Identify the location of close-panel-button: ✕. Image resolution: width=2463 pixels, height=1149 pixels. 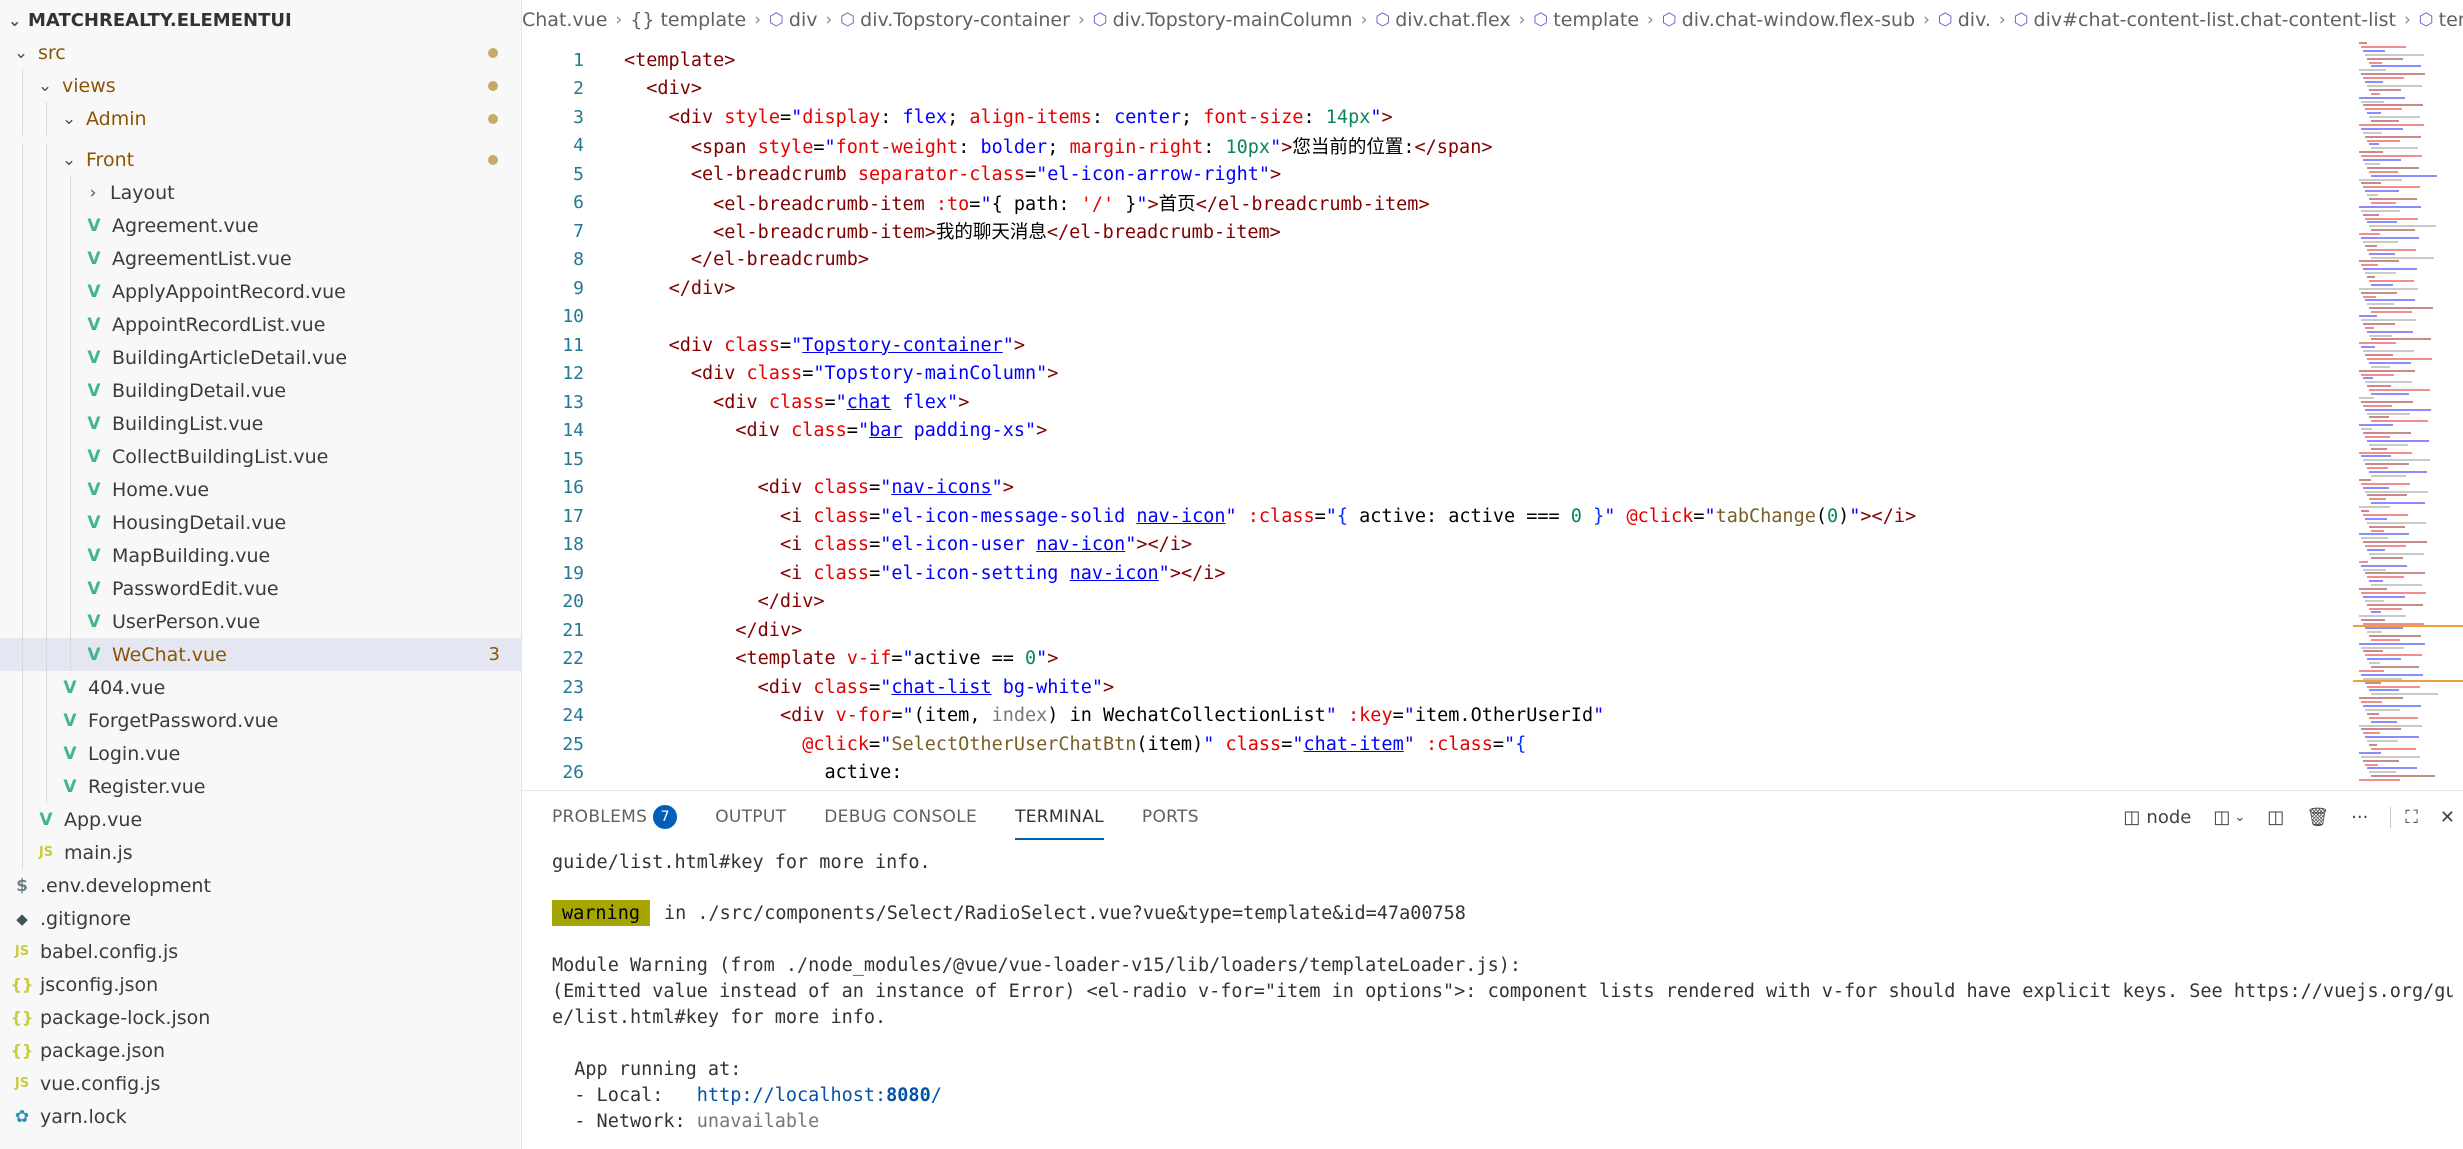
(2447, 817).